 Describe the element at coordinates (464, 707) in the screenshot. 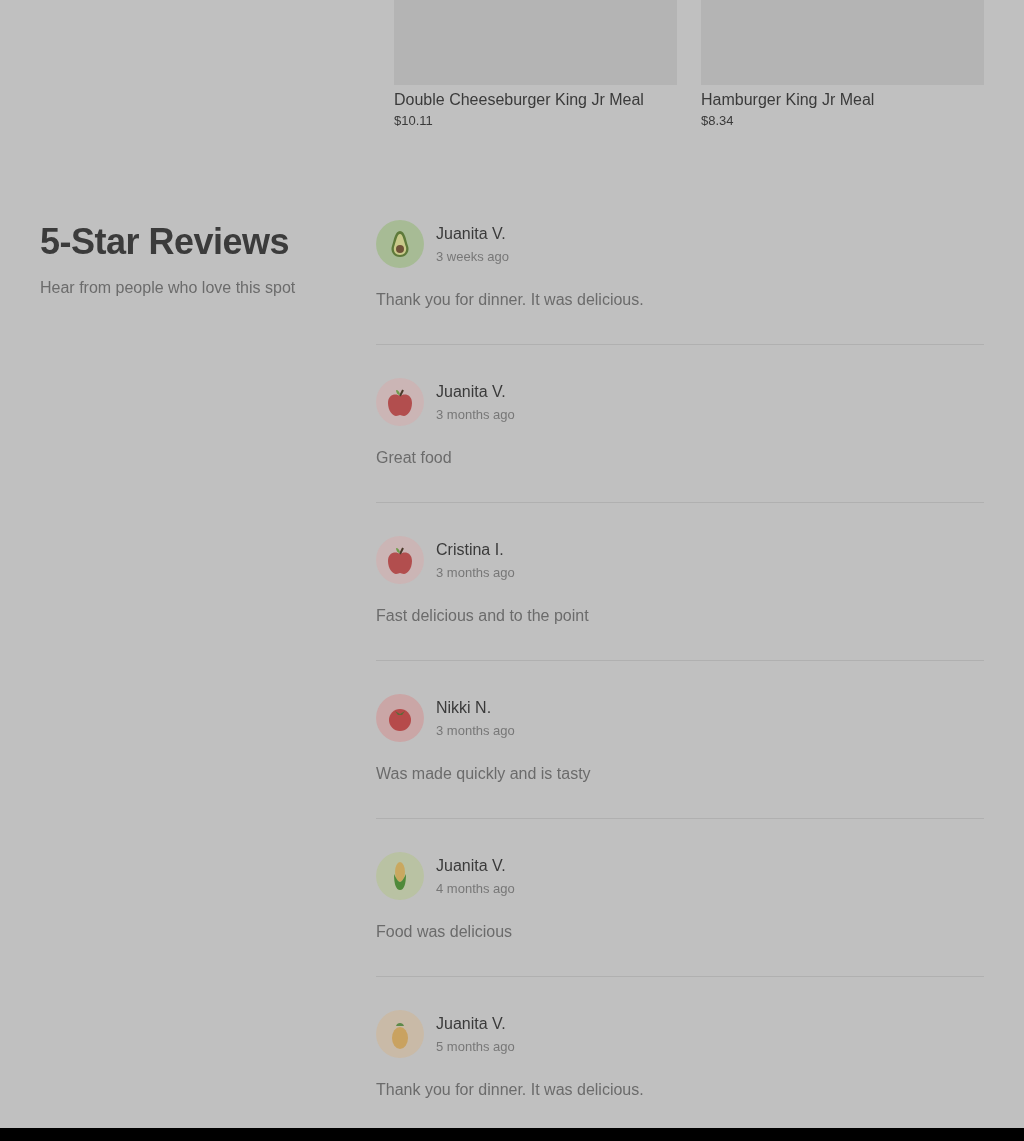

I see `reviewer-name: Nikki N.` at that location.